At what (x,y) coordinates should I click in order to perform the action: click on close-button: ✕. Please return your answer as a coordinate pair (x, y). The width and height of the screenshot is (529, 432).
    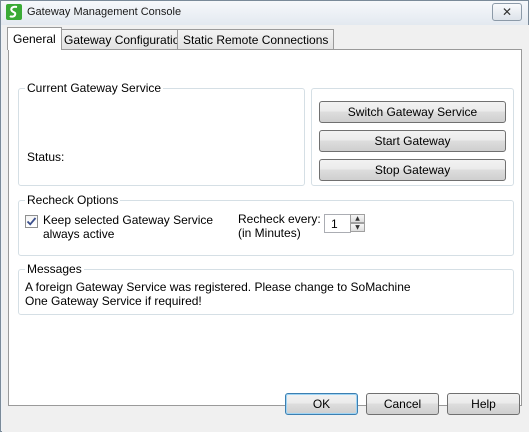
    Looking at the image, I should click on (507, 12).